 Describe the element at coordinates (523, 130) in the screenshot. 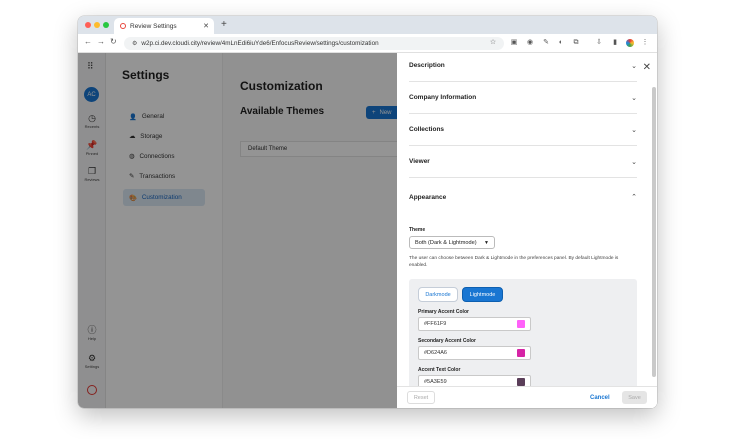

I see `section-collections: Collections ⌄` at that location.